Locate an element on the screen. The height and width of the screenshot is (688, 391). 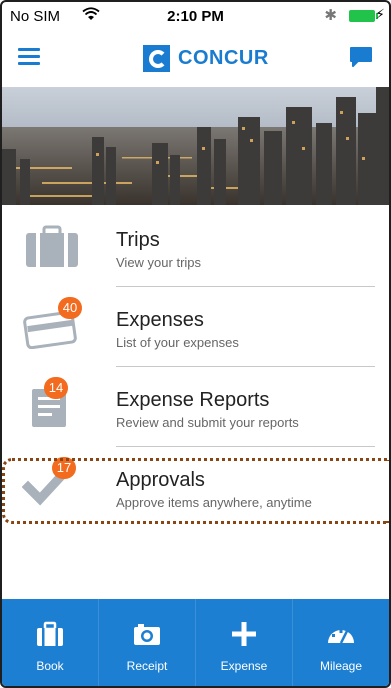
tab-book: Book is located at coordinates (50, 642).